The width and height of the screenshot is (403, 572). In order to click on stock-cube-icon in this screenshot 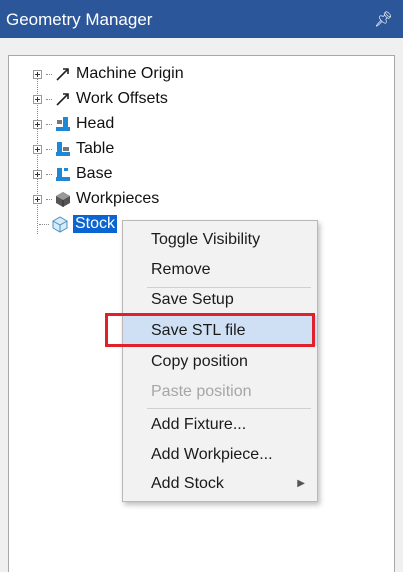, I will do `click(60, 224)`.